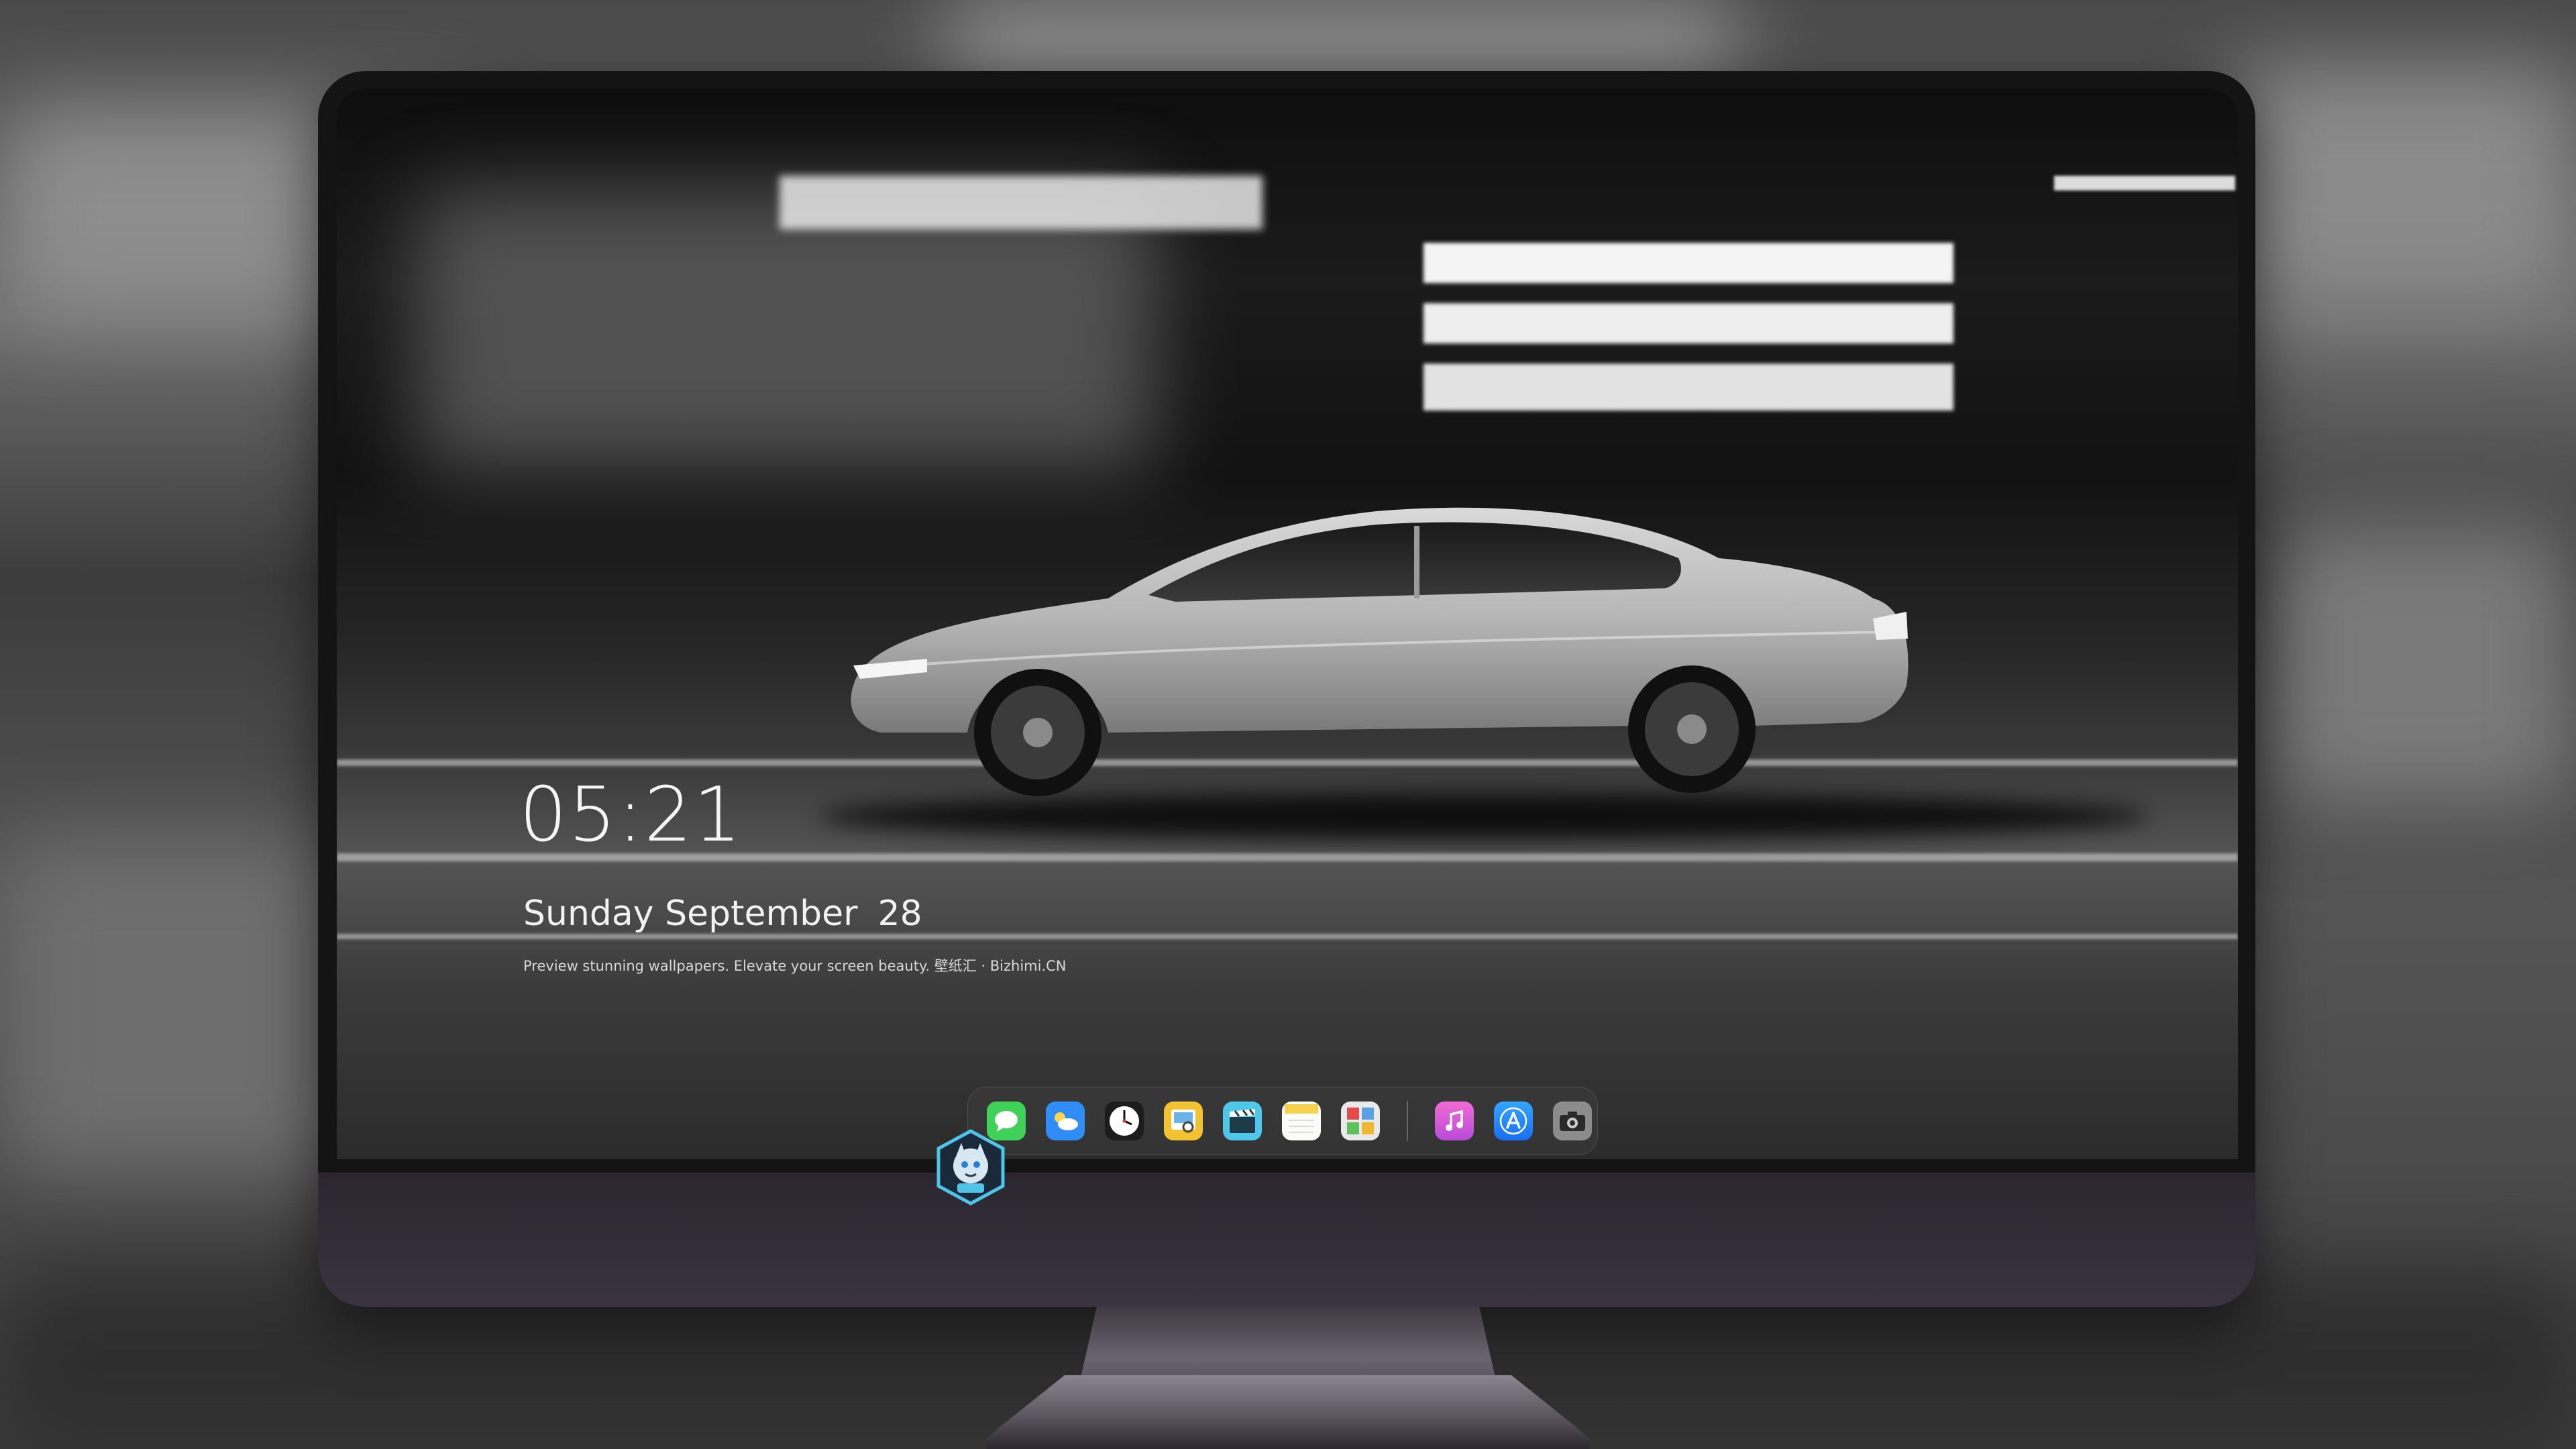  What do you see at coordinates (1242, 1121) in the screenshot?
I see `clapperboard-icon` at bounding box center [1242, 1121].